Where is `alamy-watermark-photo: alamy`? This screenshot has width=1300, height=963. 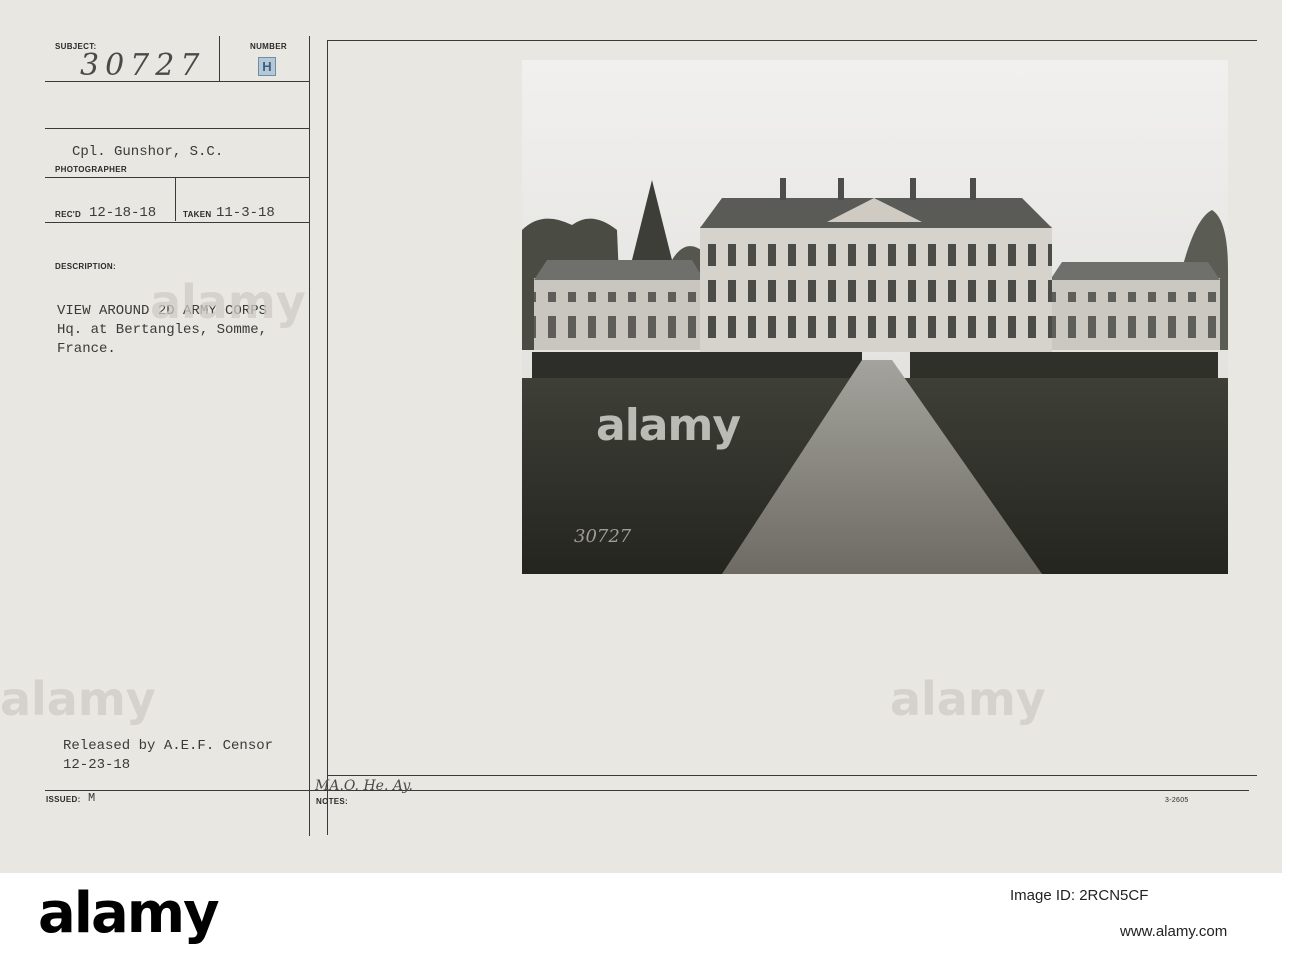 alamy-watermark-photo: alamy is located at coordinates (668, 425).